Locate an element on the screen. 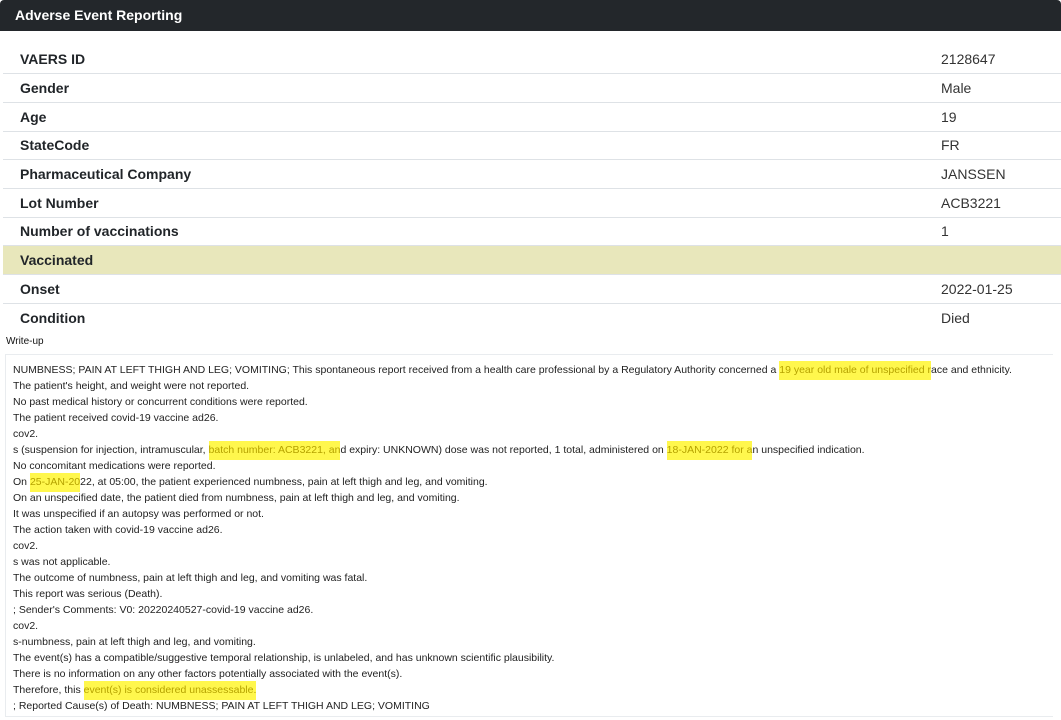 The height and width of the screenshot is (720, 1061). details-row-condition: Condition Died is located at coordinates (532, 317).